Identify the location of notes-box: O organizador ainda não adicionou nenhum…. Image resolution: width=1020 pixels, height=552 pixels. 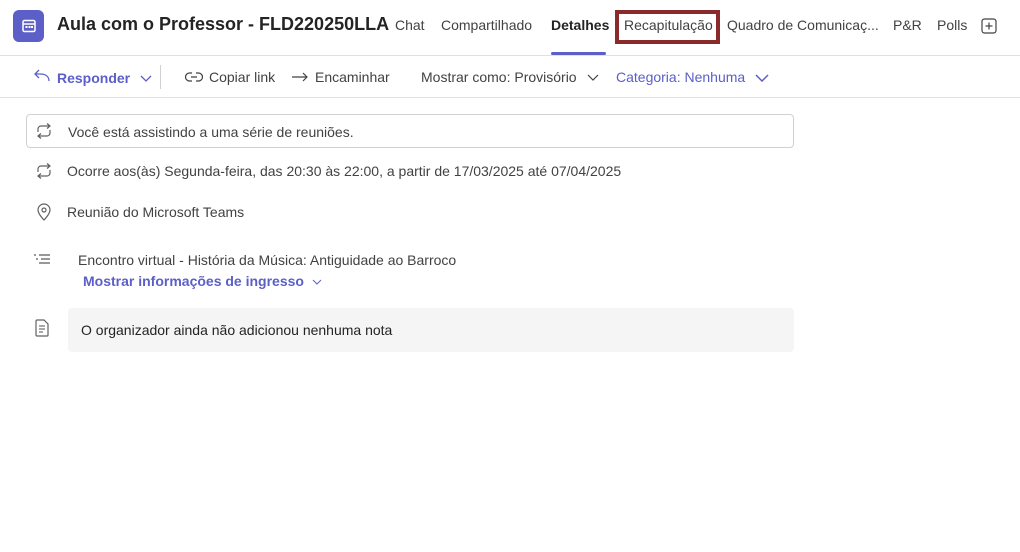
(431, 330).